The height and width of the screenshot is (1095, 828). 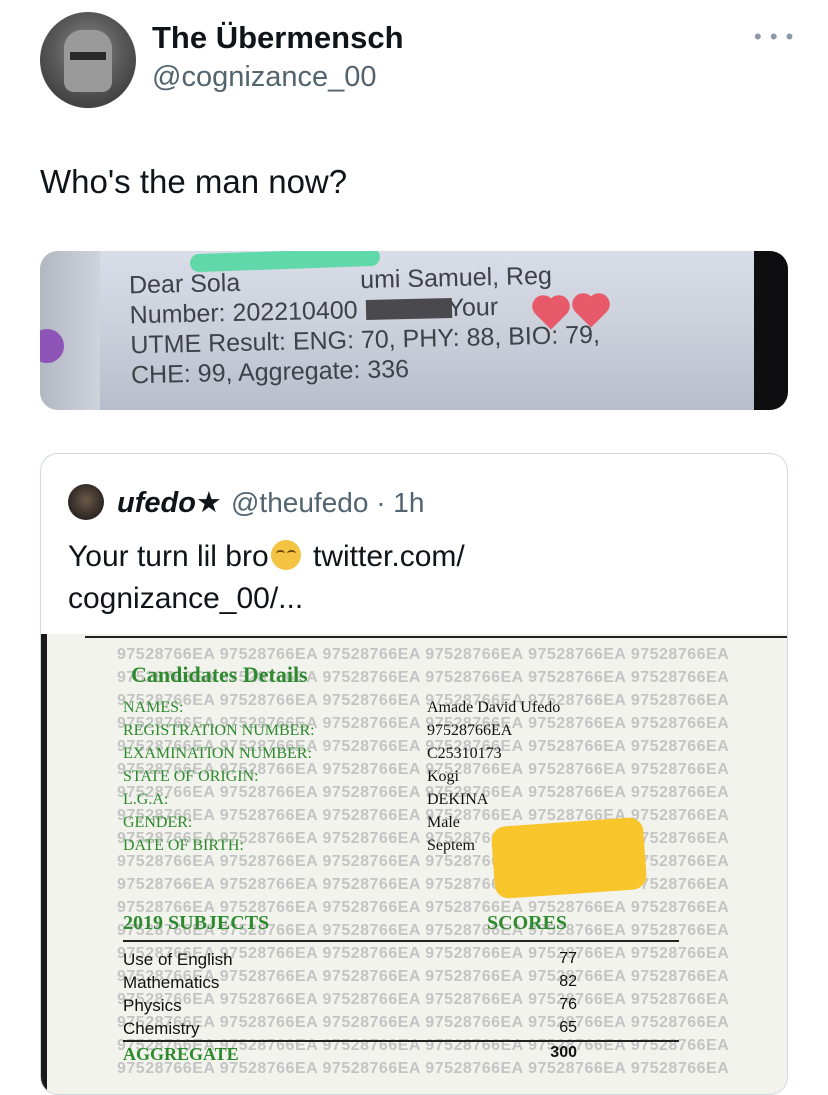 I want to click on field-label: REGISTRATION NUMBER:, so click(x=219, y=730).